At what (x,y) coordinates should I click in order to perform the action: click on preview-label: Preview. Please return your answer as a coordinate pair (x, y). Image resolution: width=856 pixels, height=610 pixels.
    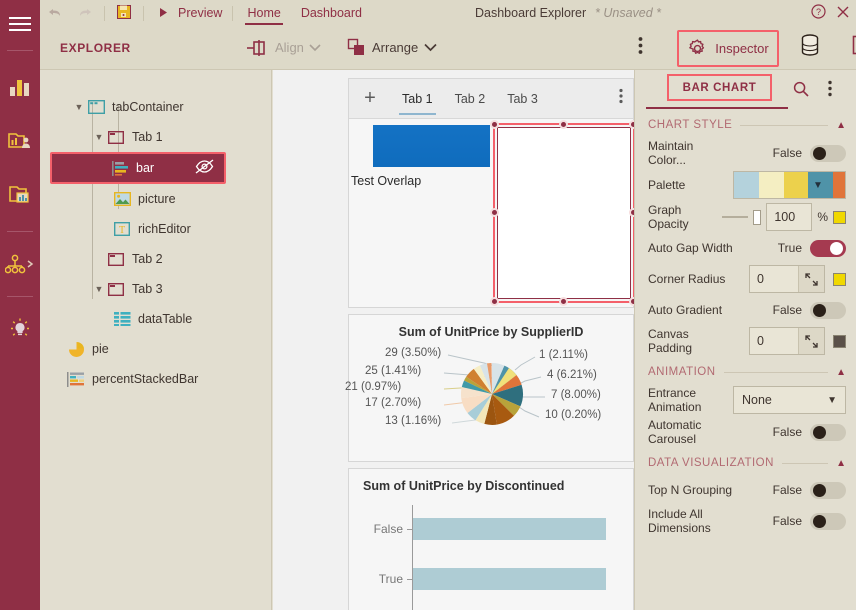
    Looking at the image, I should click on (200, 13).